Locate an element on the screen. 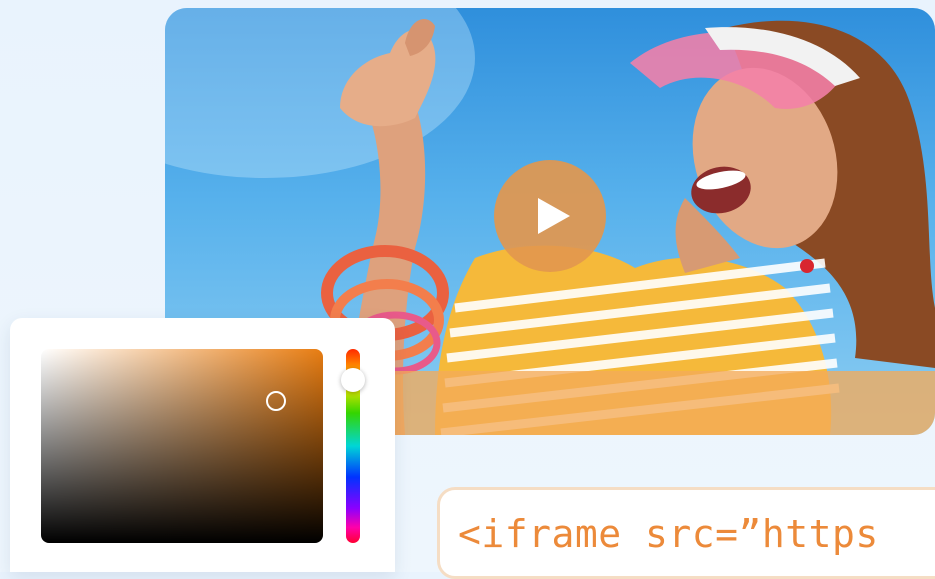 The height and width of the screenshot is (579, 935). play-icon is located at coordinates (554, 216).